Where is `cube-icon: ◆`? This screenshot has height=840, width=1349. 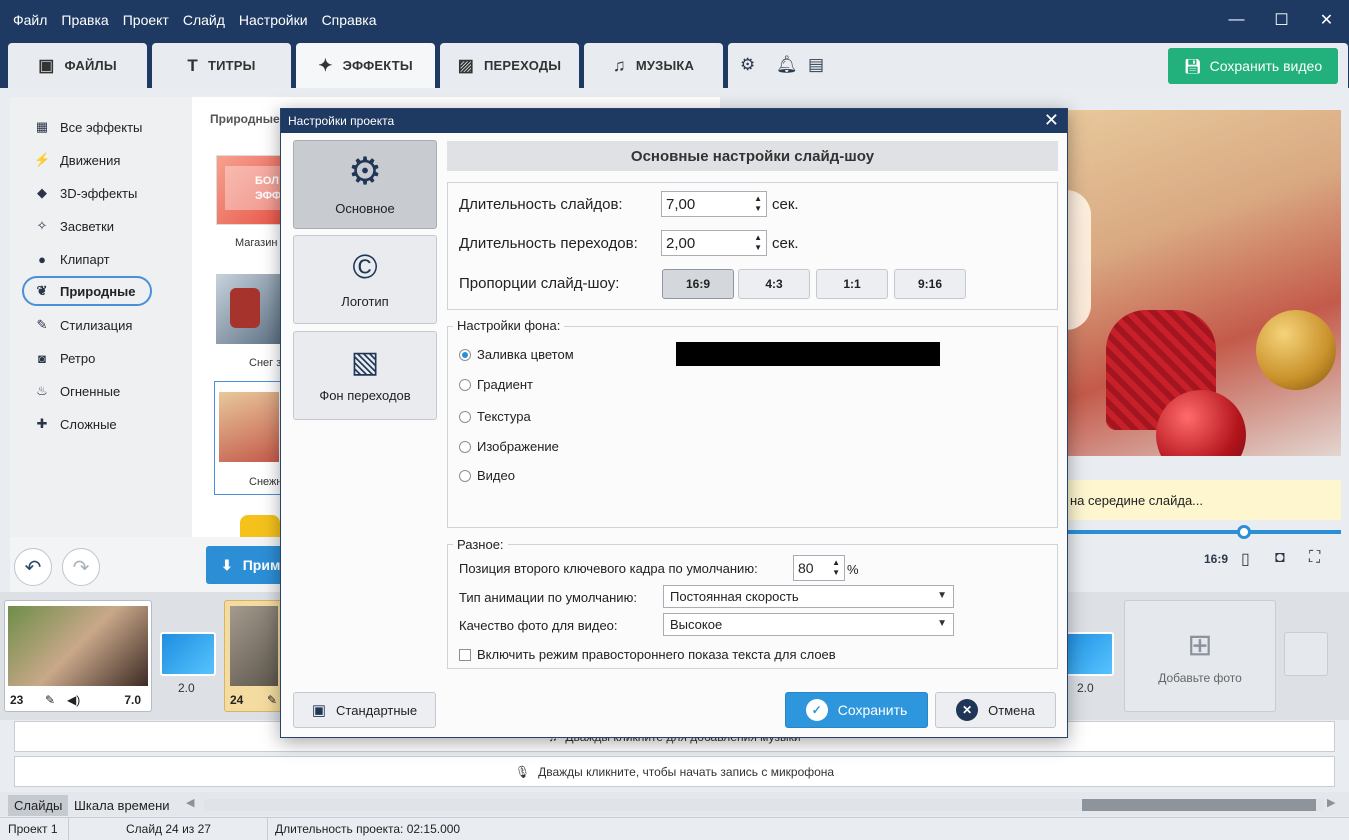 cube-icon: ◆ is located at coordinates (42, 192).